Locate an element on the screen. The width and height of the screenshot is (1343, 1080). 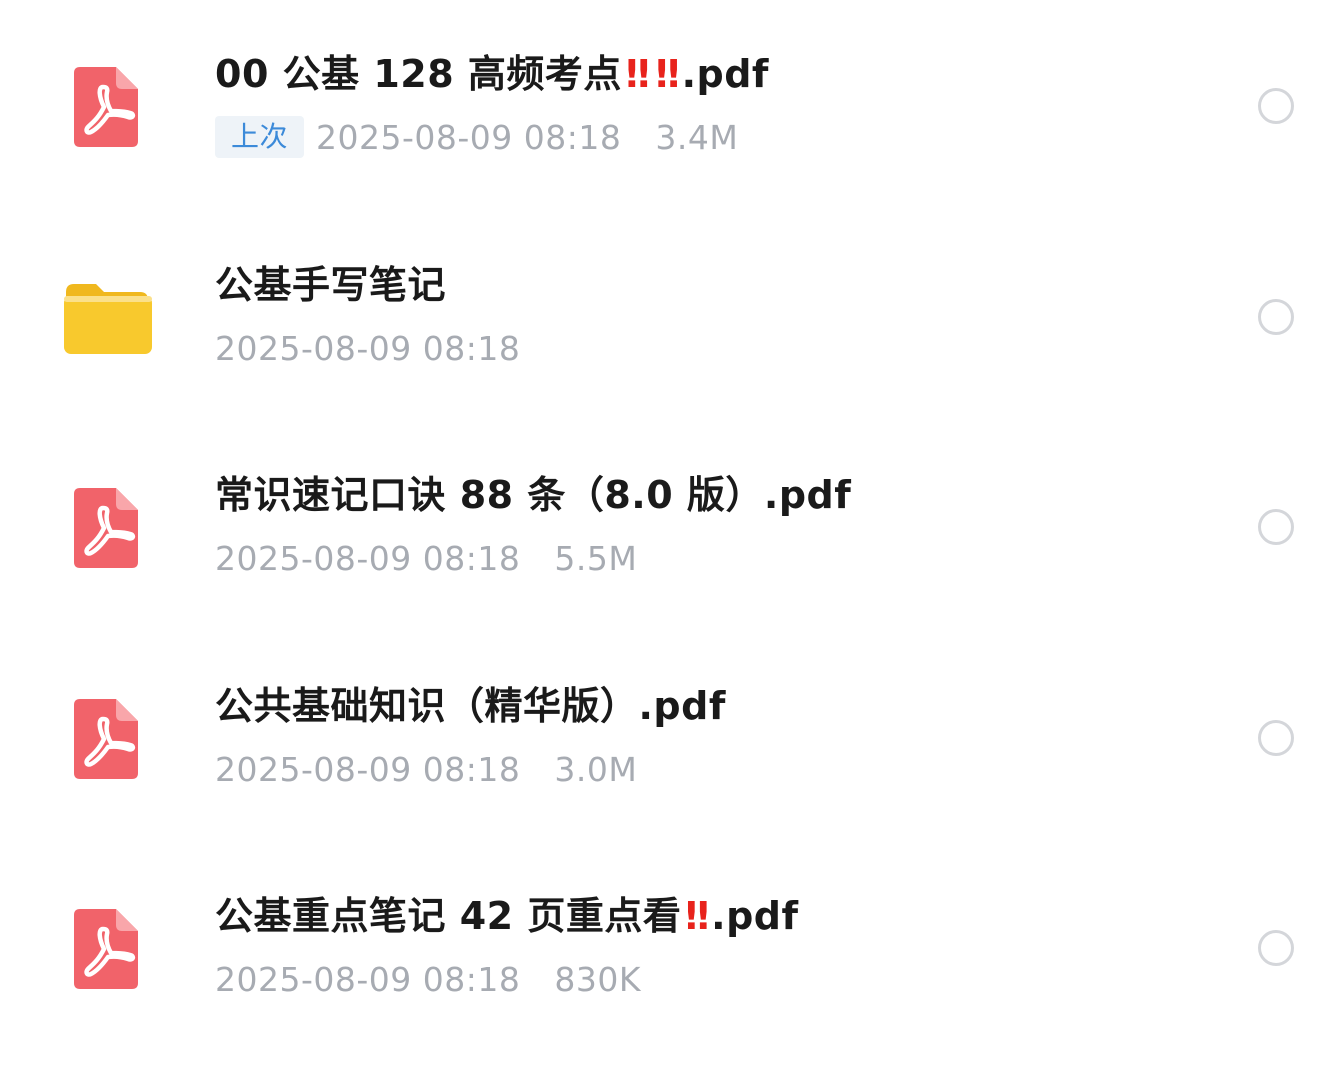
file-name: 00 公基 128 高频考点 ‼ ‼ .pdf is located at coordinates (492, 74).